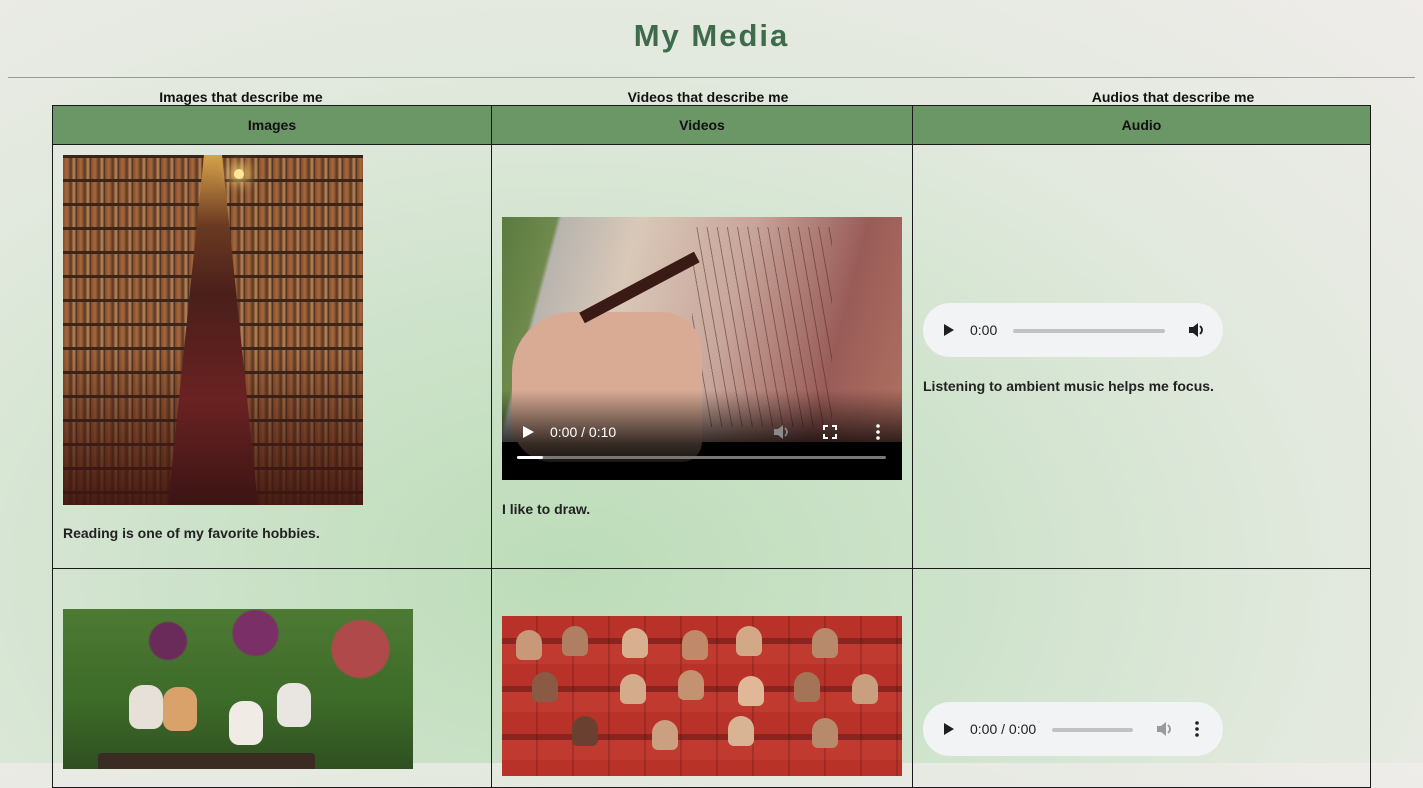 The image size is (1423, 788). Describe the element at coordinates (213, 330) in the screenshot. I see `bookstore-image` at that location.